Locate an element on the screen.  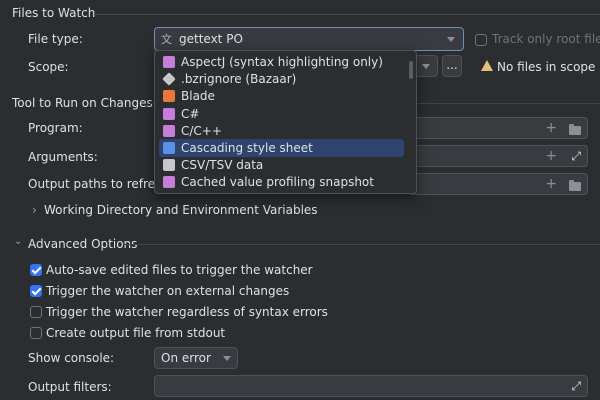
stdout-output-checkbox is located at coordinates (36, 333).